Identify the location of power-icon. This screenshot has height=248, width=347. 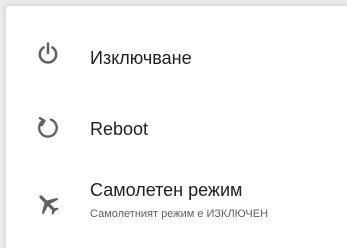
(48, 54).